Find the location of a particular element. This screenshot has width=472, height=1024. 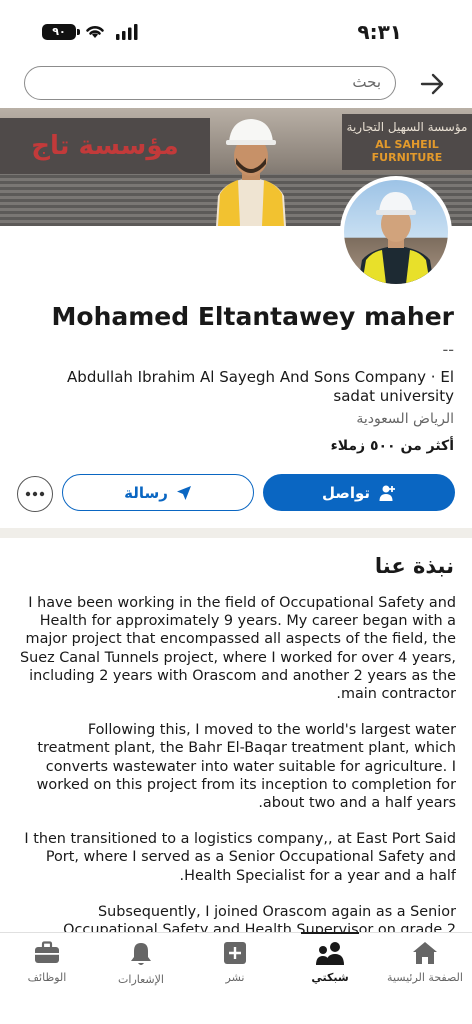

profile-connections: أكثر من ٥٠٠ زملاء is located at coordinates (392, 446).